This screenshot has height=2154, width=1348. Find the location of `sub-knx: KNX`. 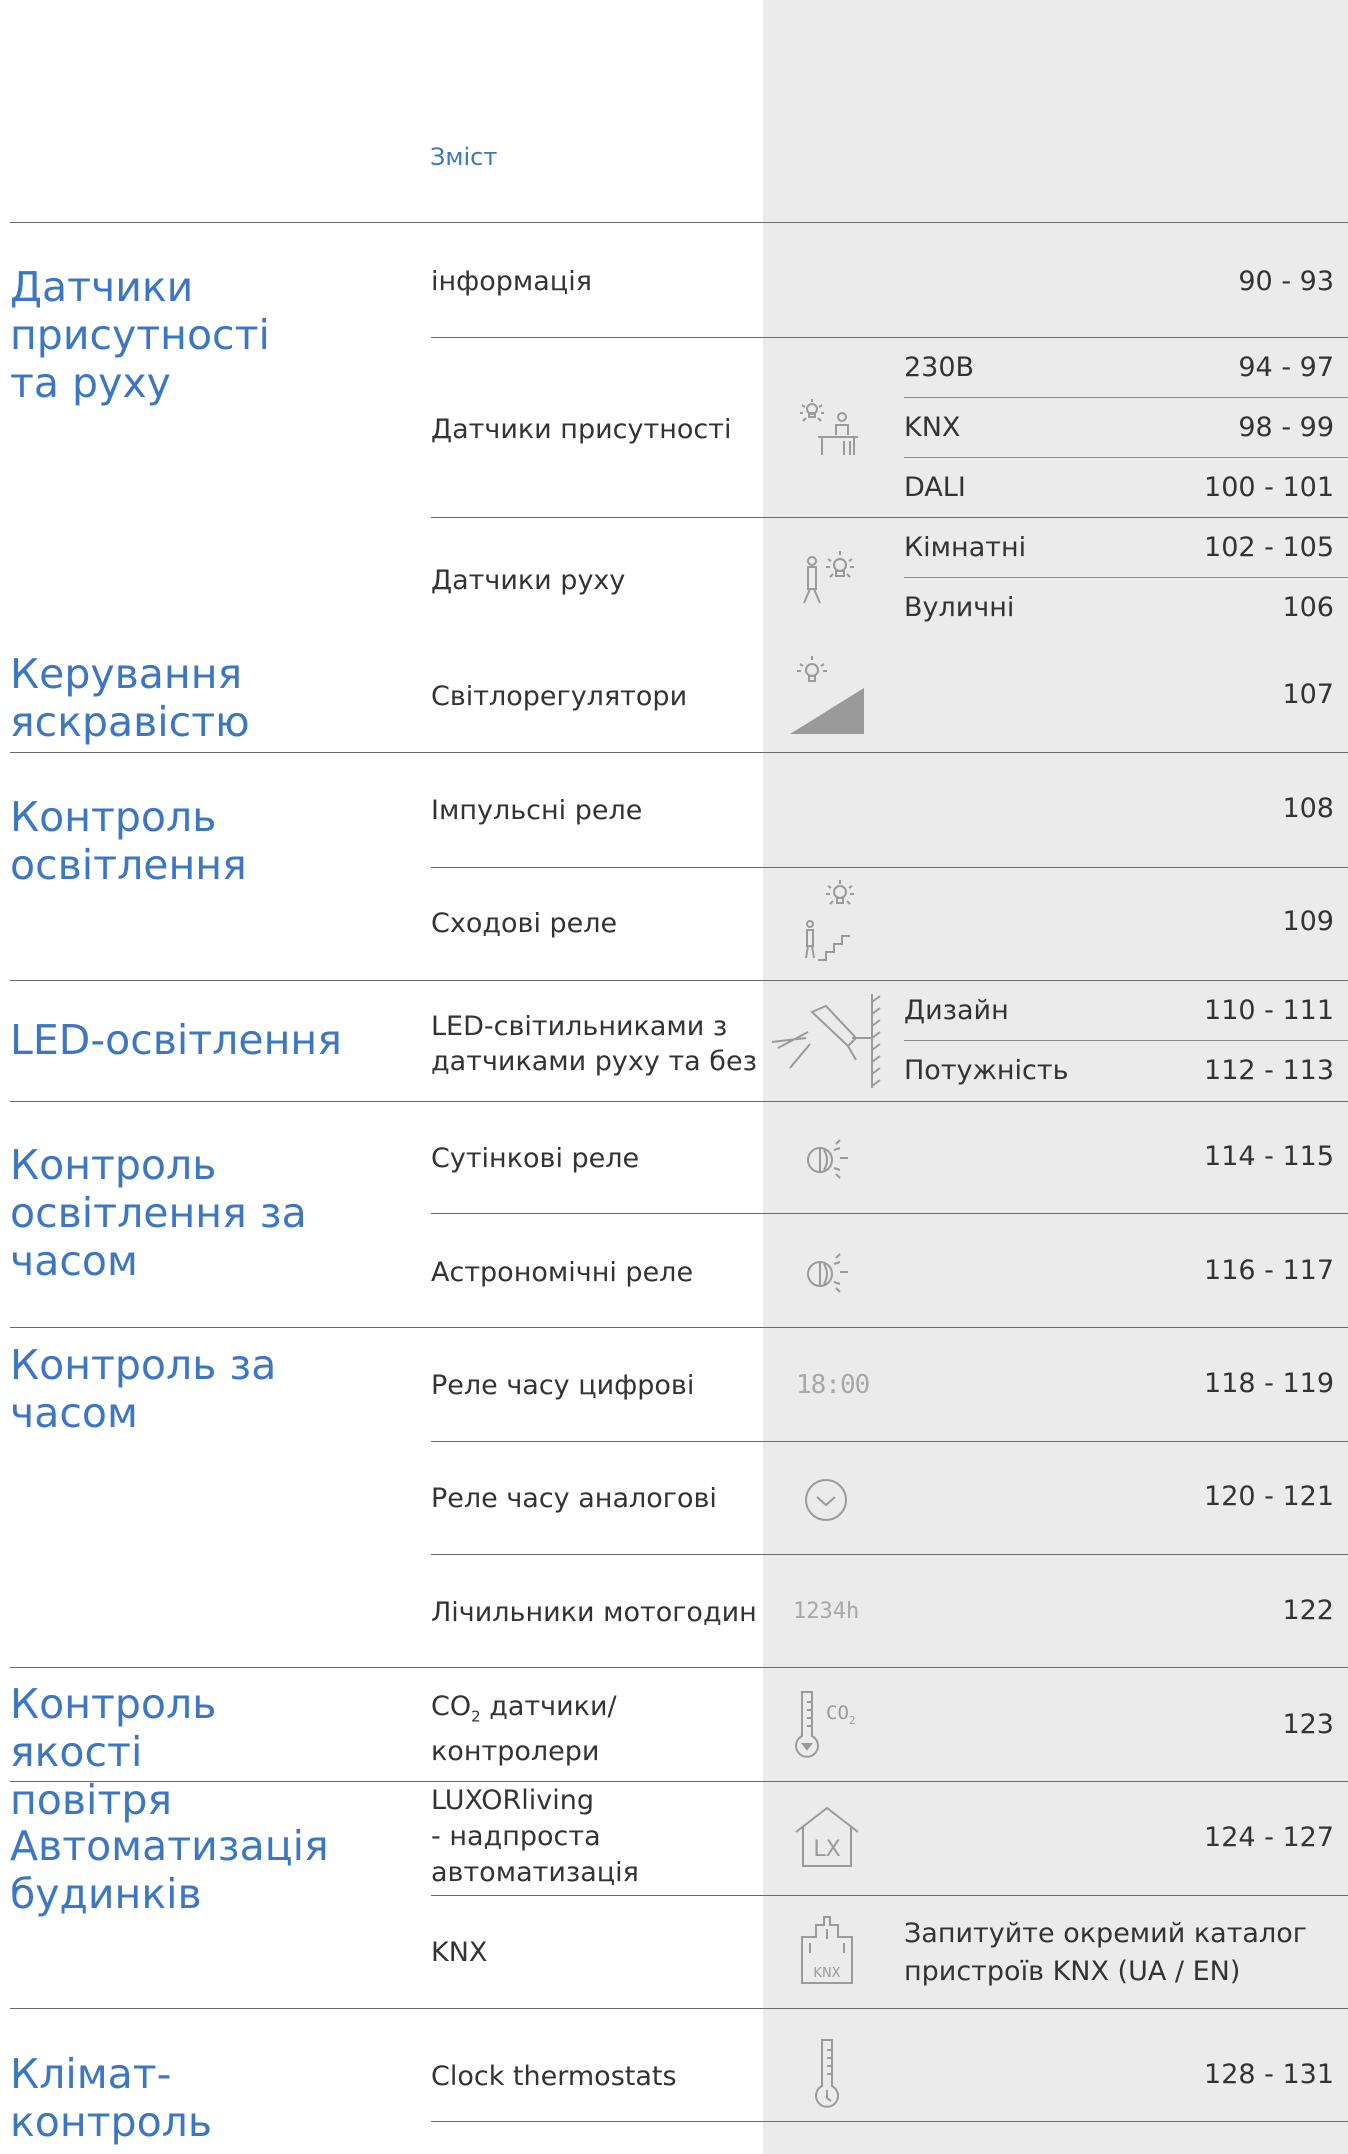

sub-knx: KNX is located at coordinates (932, 427).